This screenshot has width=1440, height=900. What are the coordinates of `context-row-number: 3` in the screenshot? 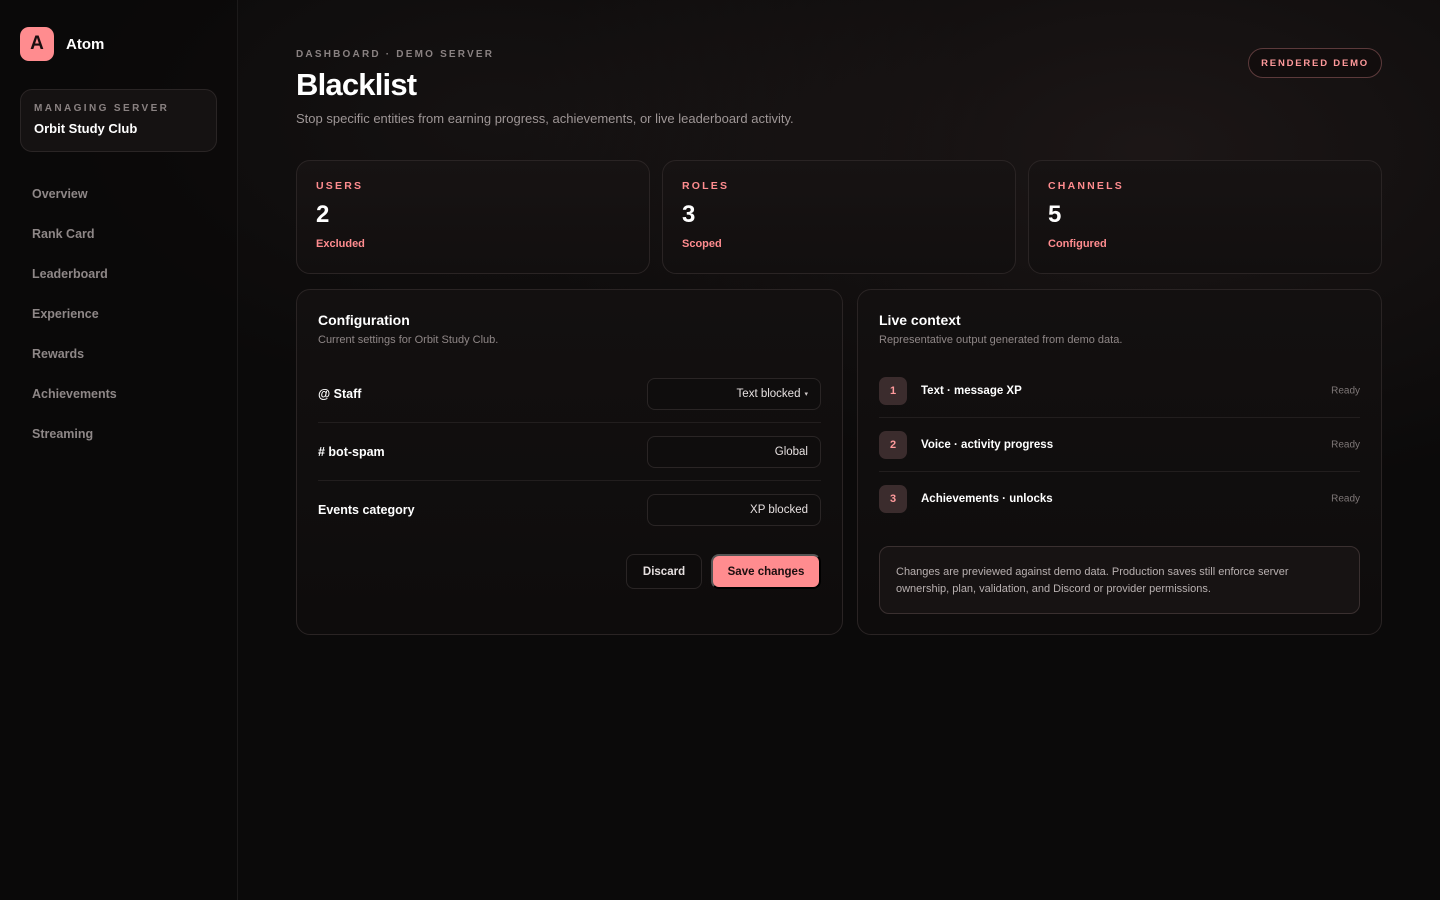 It's located at (893, 499).